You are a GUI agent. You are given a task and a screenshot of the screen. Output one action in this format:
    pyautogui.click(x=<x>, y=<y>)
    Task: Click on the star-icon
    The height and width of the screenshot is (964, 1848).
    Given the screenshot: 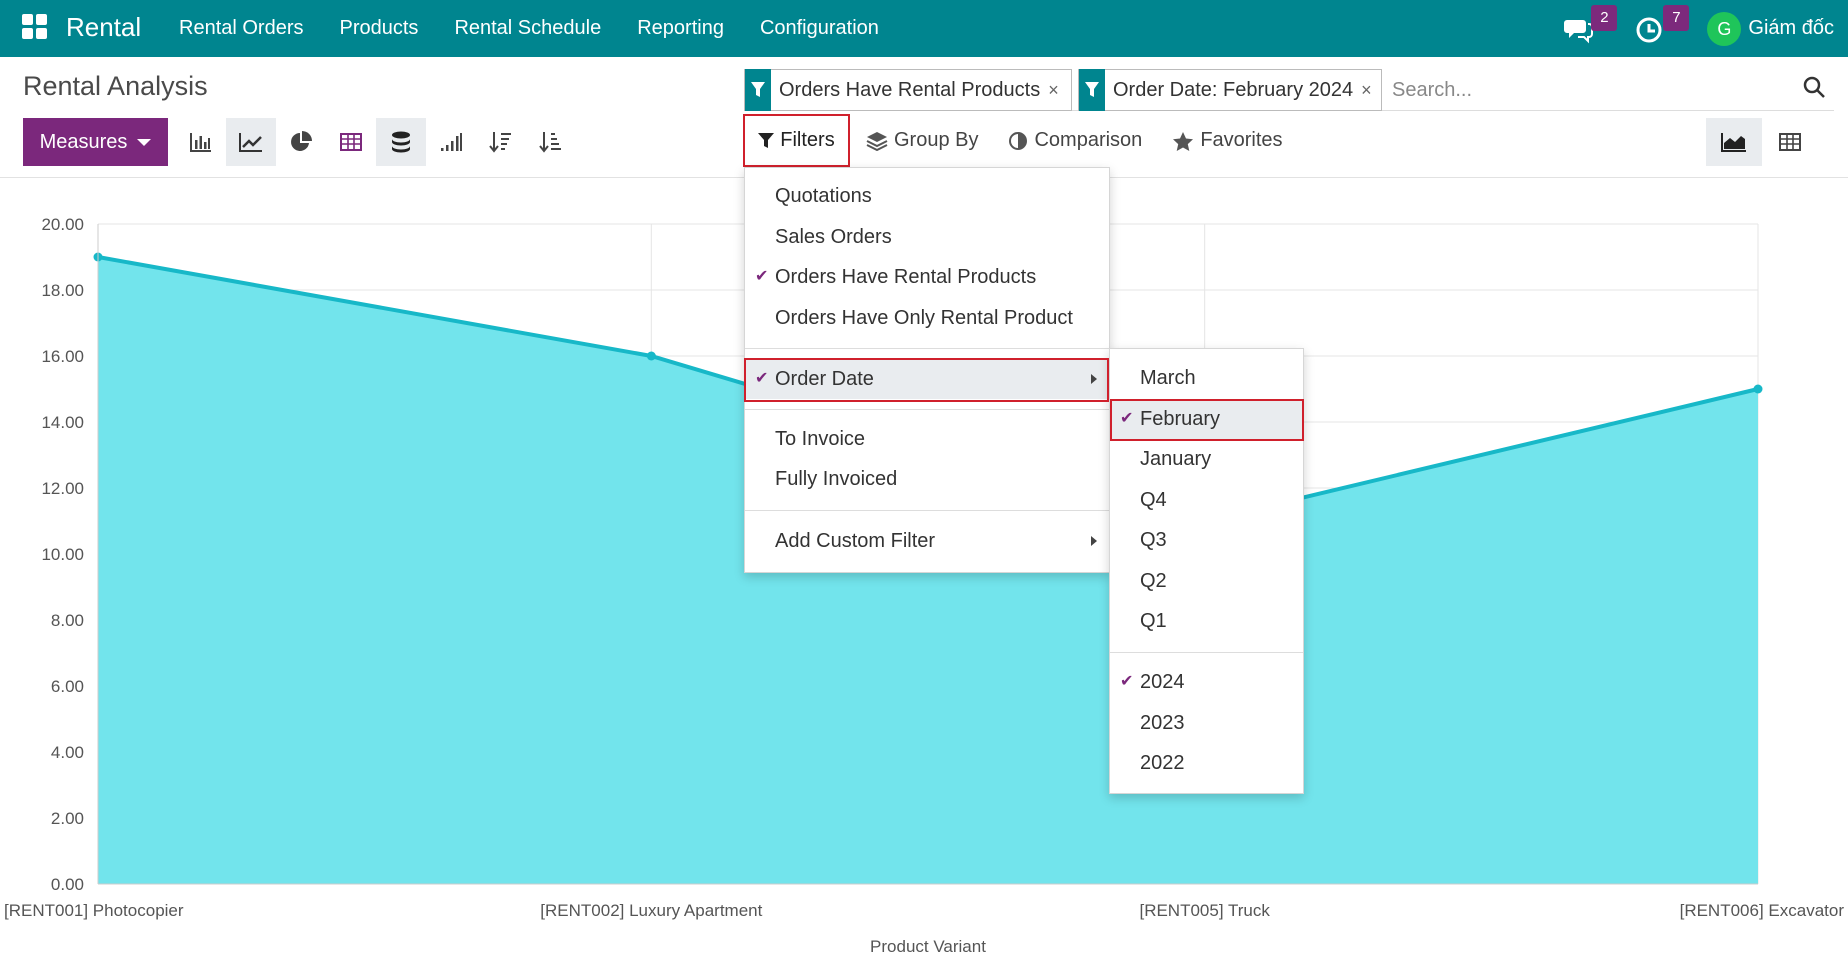 What is the action you would take?
    pyautogui.click(x=1183, y=141)
    